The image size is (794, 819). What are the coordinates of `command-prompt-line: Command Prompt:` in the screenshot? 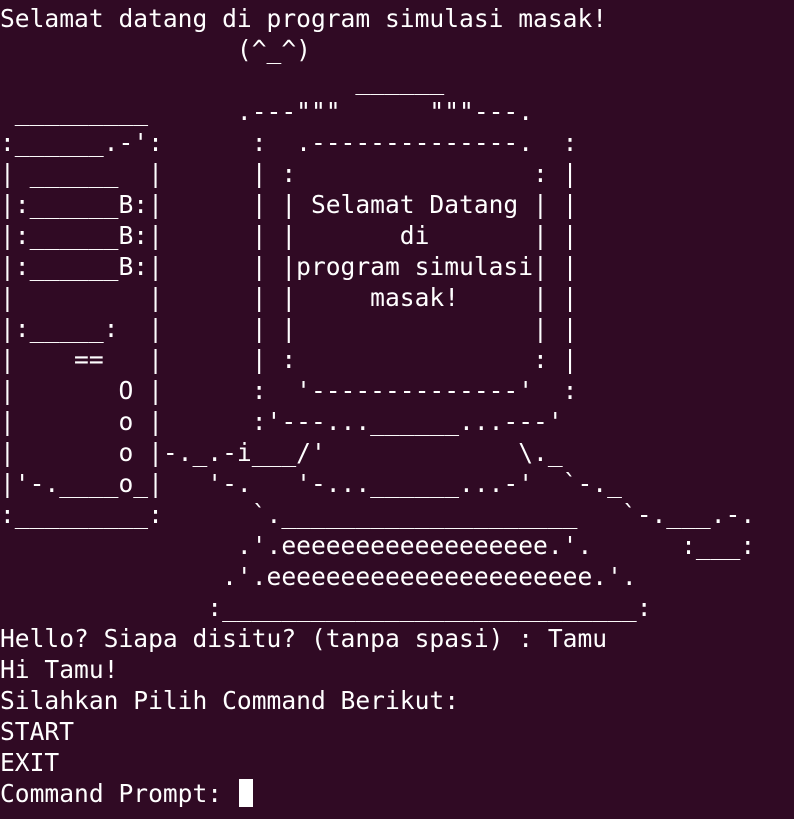 It's located at (118, 793).